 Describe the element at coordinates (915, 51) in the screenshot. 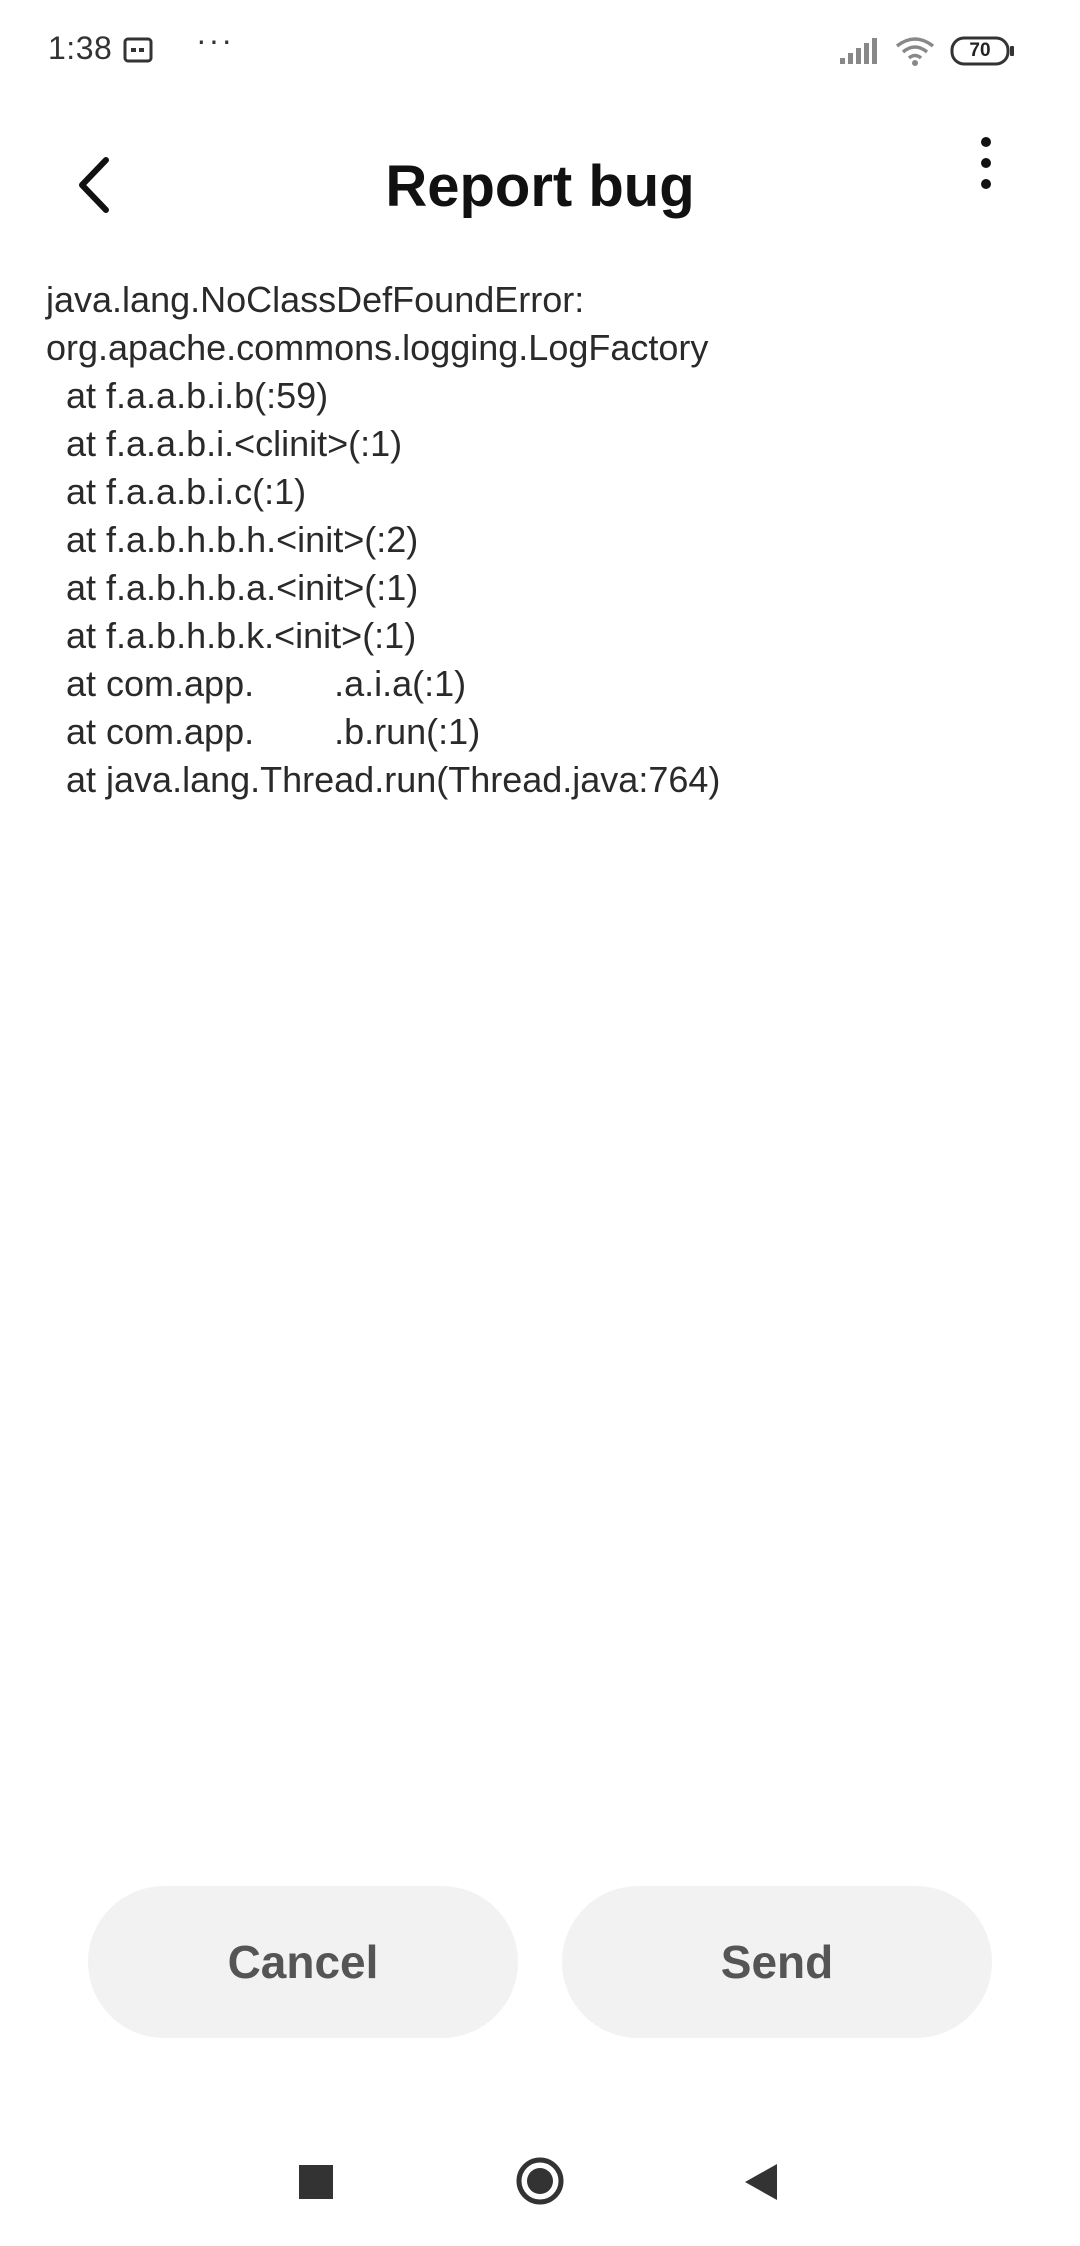

I see `wifi-icon` at that location.